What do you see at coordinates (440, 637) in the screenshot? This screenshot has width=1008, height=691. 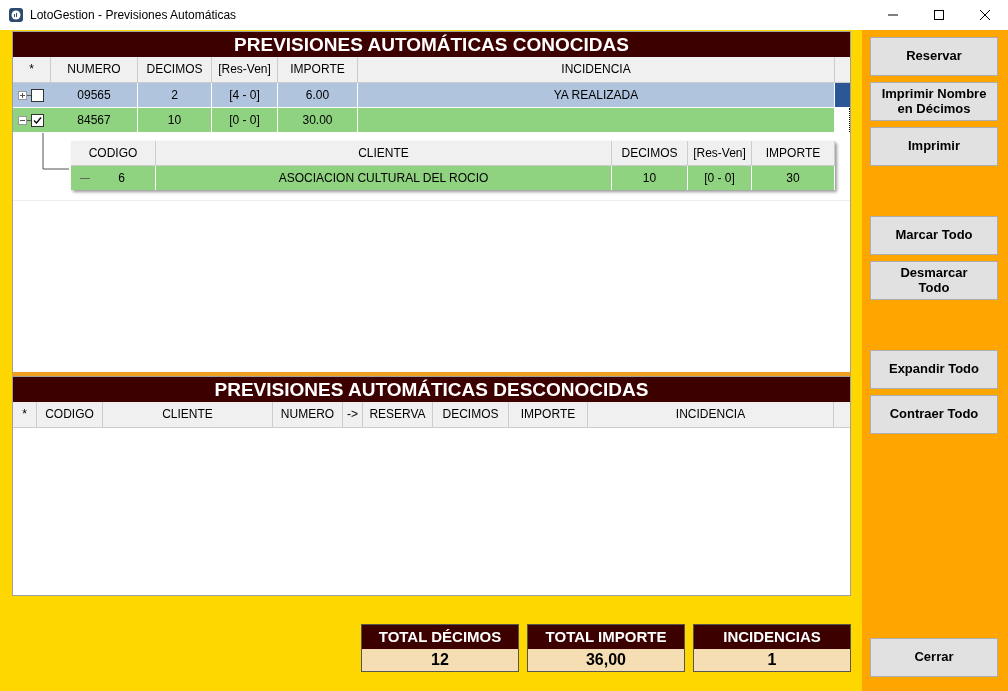 I see `total-label: TOTAL DÉCIMOS` at bounding box center [440, 637].